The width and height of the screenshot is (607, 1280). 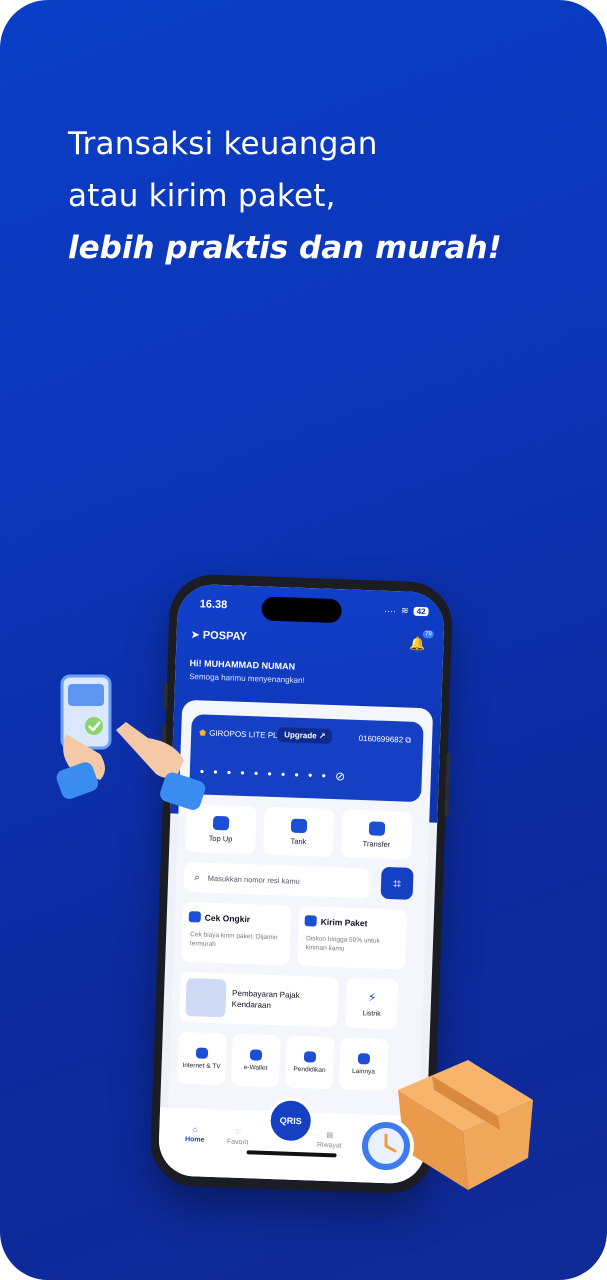 I want to click on action-label: Top Up, so click(x=220, y=838).